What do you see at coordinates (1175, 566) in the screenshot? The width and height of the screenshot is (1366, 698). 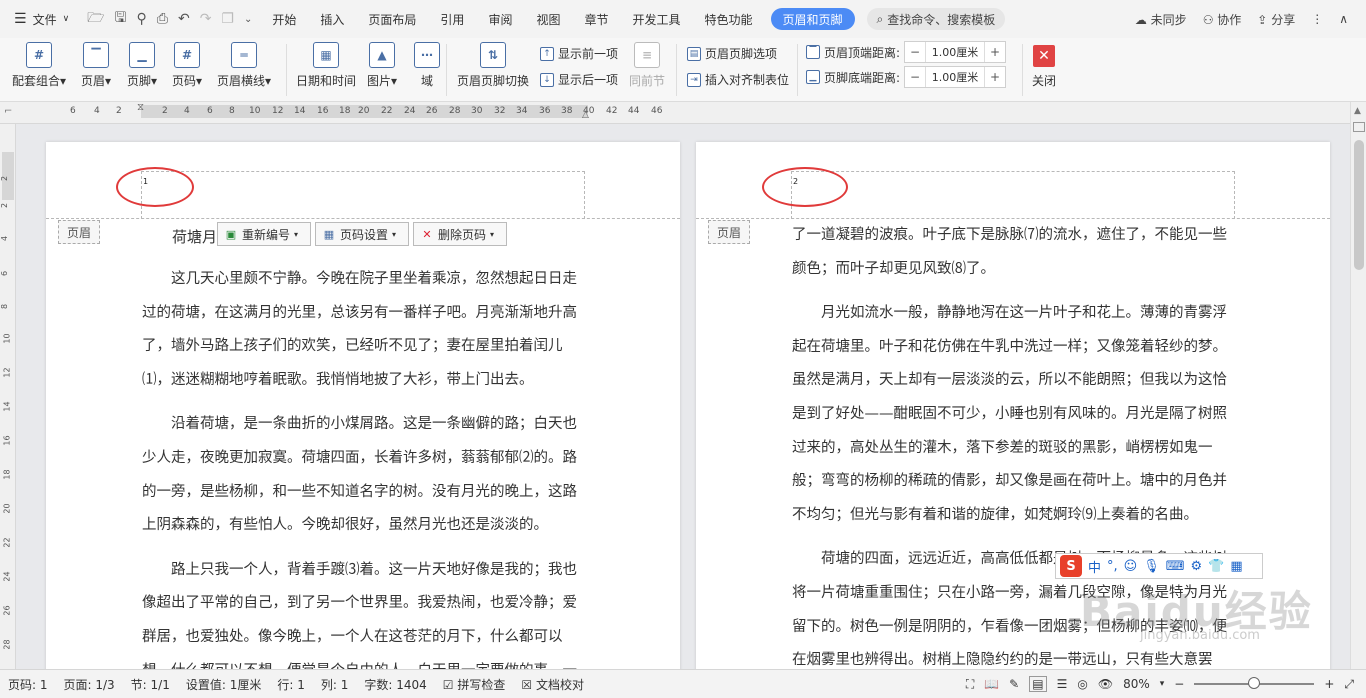 I see `keyboard-icon: ⌨` at bounding box center [1175, 566].